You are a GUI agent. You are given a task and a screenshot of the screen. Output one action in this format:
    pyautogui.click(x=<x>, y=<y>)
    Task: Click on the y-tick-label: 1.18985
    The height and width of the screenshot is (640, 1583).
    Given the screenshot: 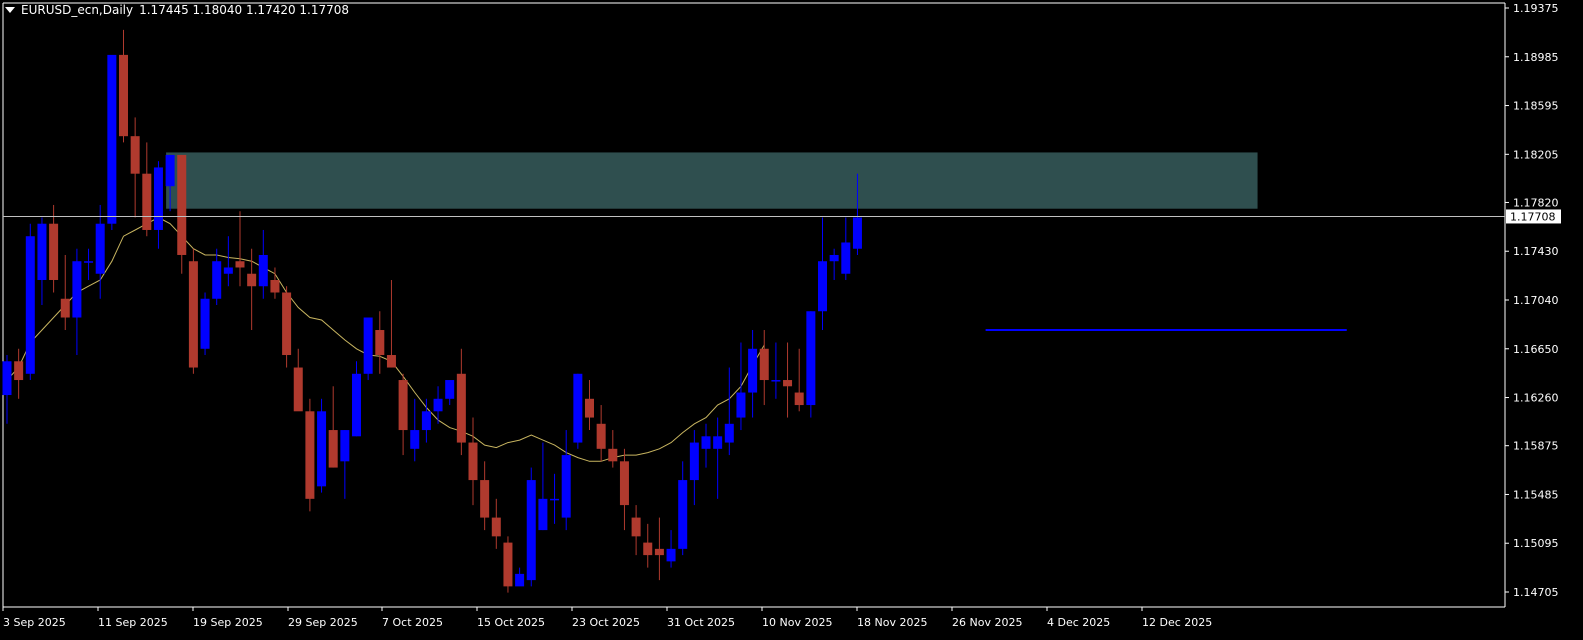 What is the action you would take?
    pyautogui.click(x=1536, y=57)
    